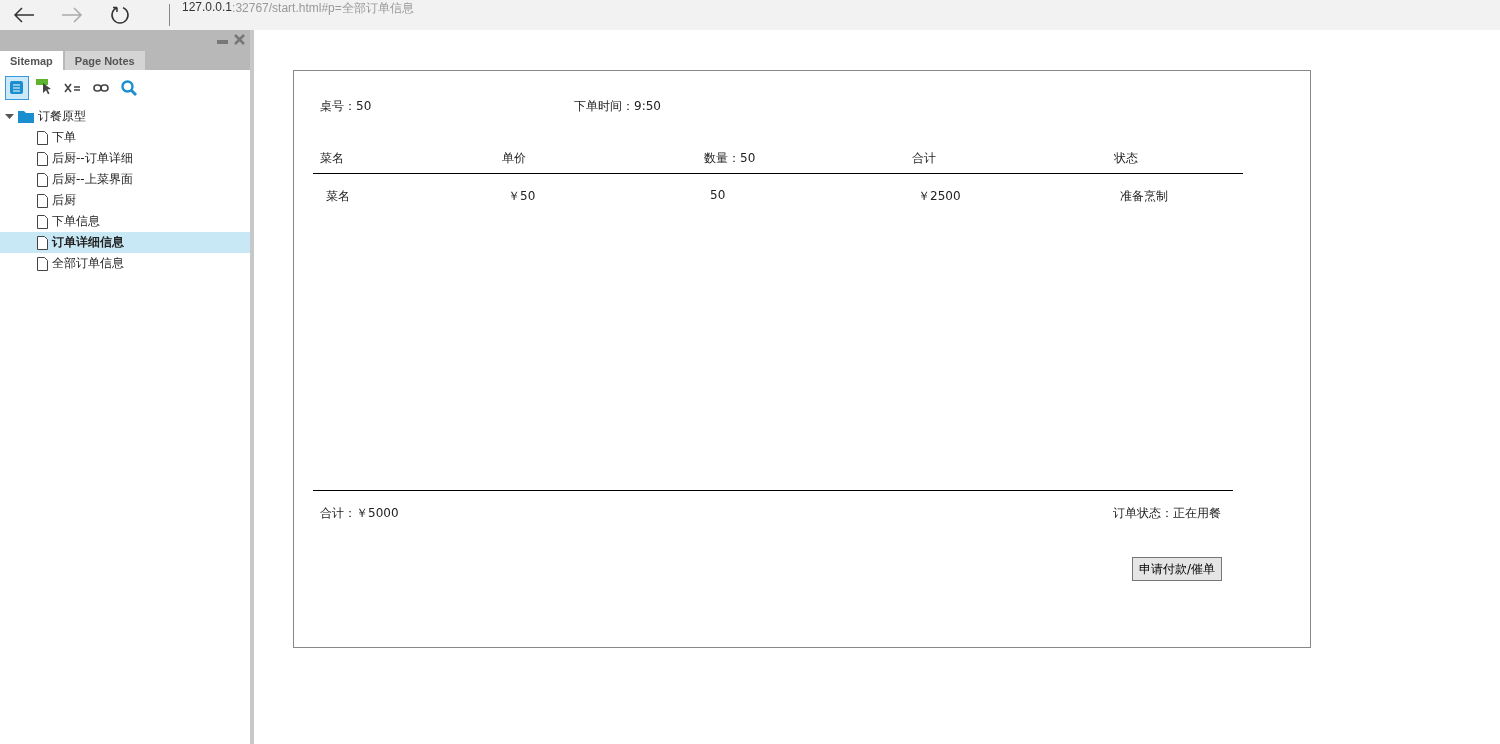 The width and height of the screenshot is (1500, 744). I want to click on folder-icon, so click(26, 116).